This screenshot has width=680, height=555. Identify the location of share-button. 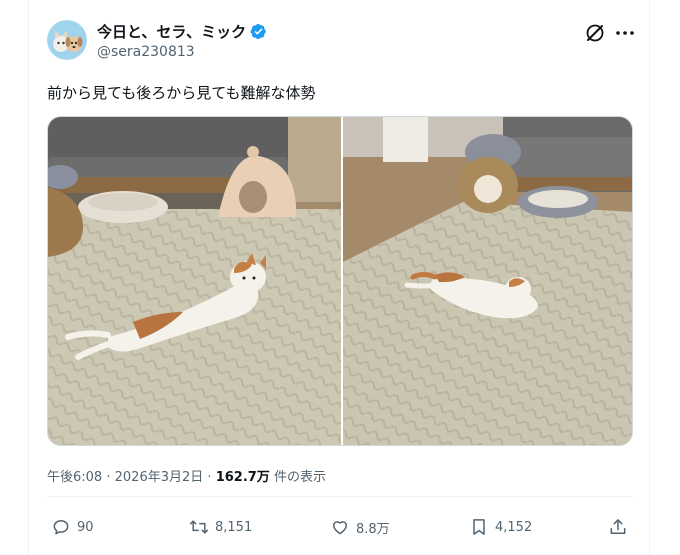
(618, 527).